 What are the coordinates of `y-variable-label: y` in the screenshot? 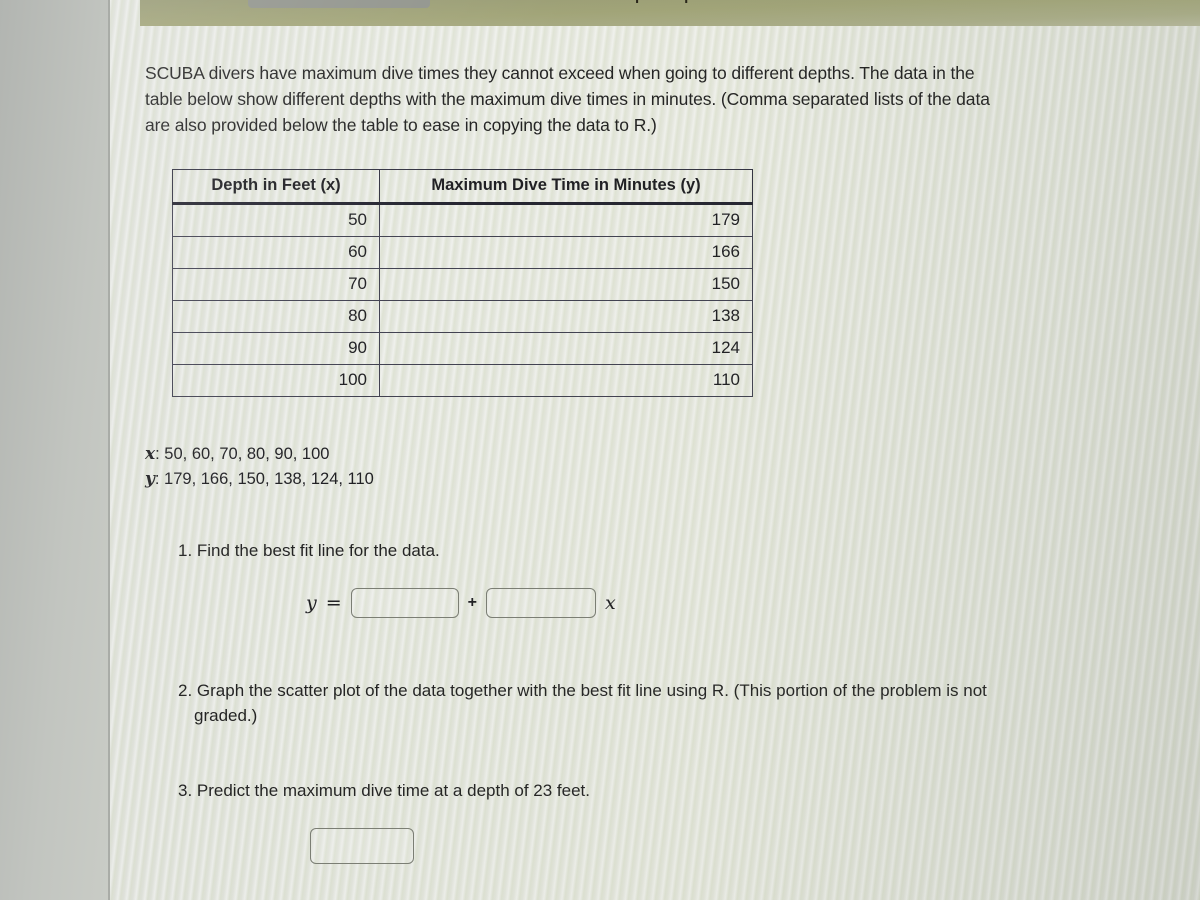 It's located at (150, 479).